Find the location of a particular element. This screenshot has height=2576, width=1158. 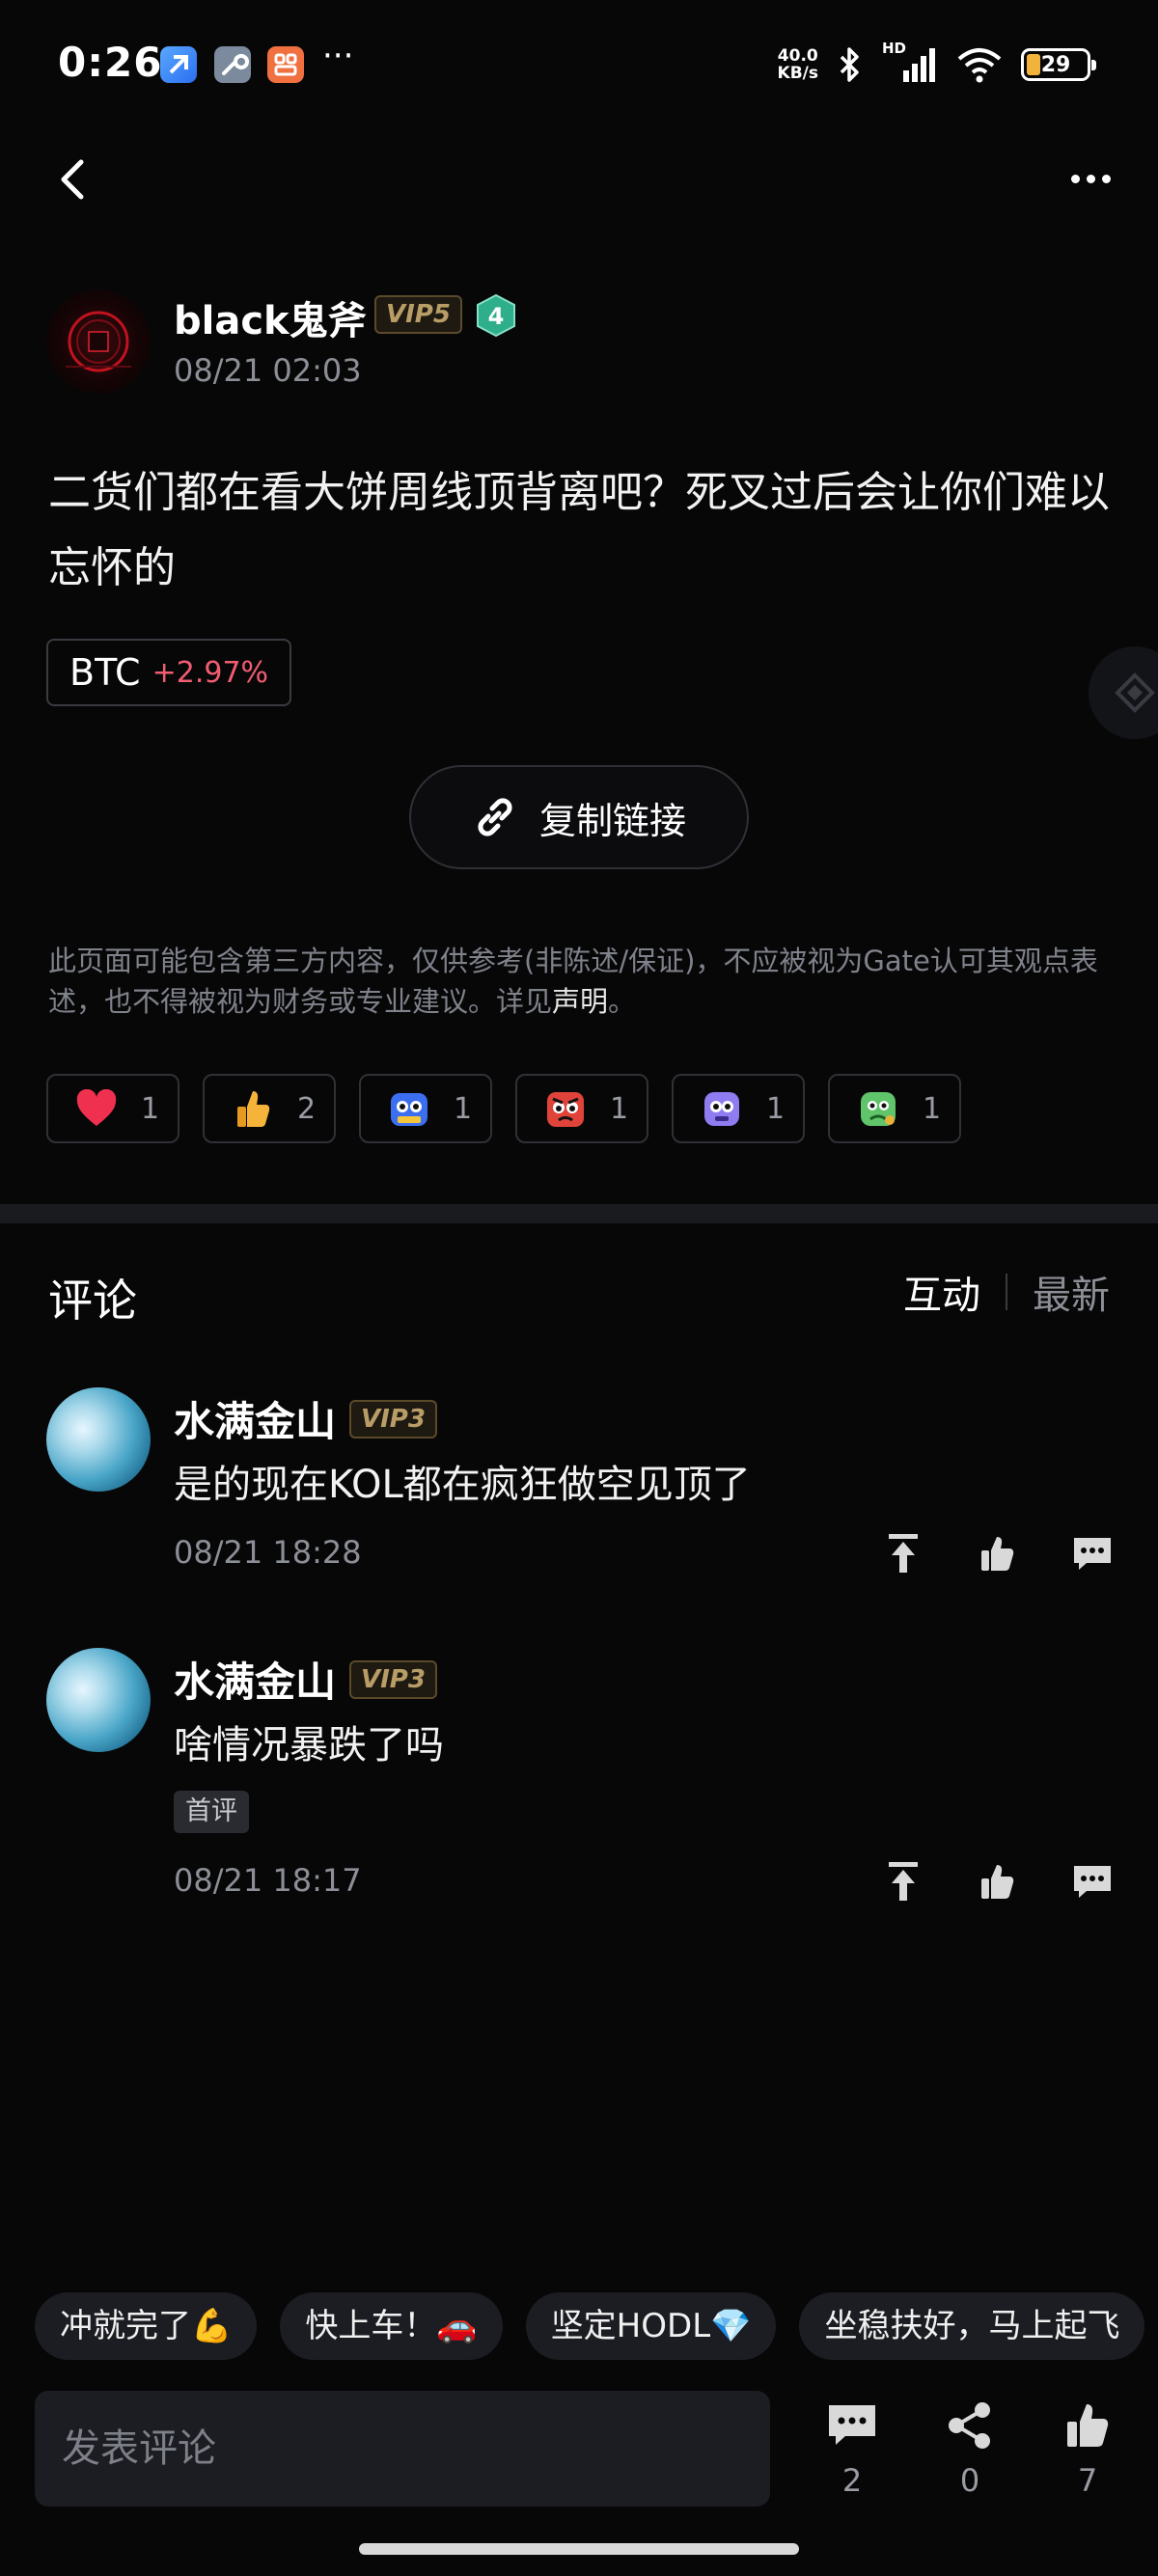

shares-count: 0 is located at coordinates (969, 2480).